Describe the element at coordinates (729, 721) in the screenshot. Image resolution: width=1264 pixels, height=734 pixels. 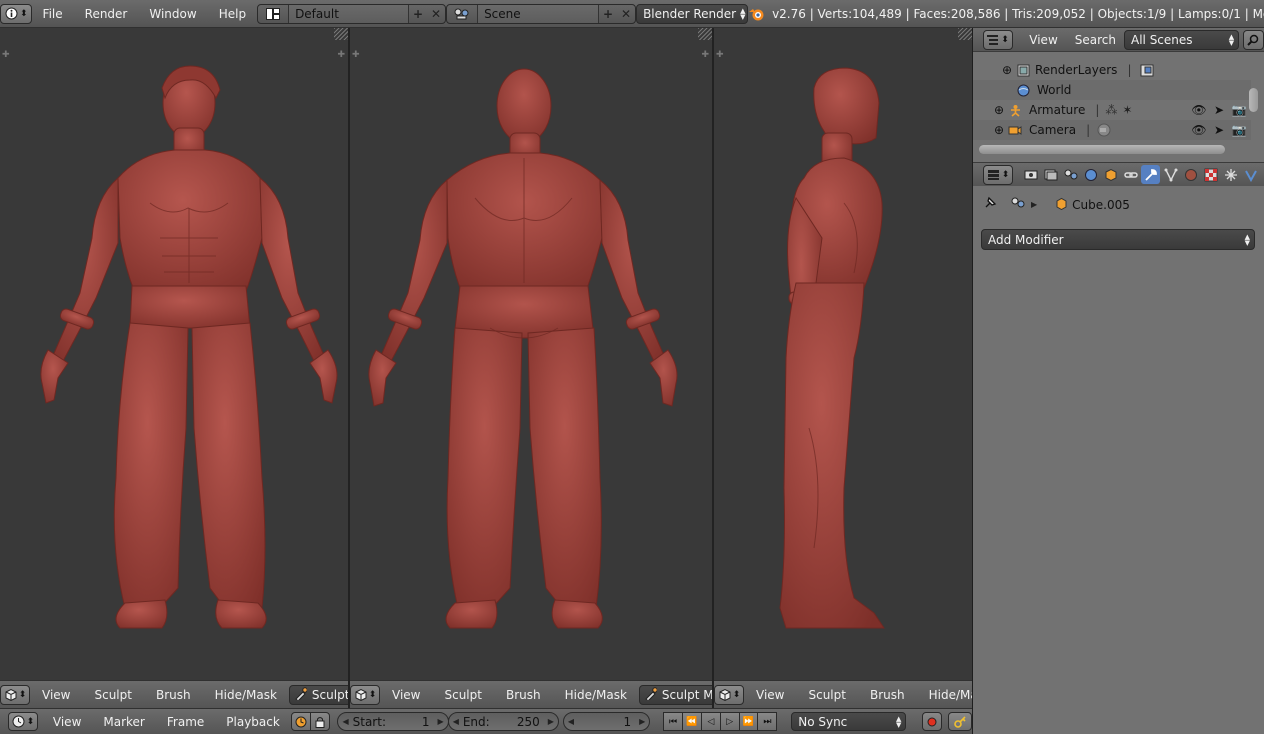
I see `play-icon: ▷` at that location.